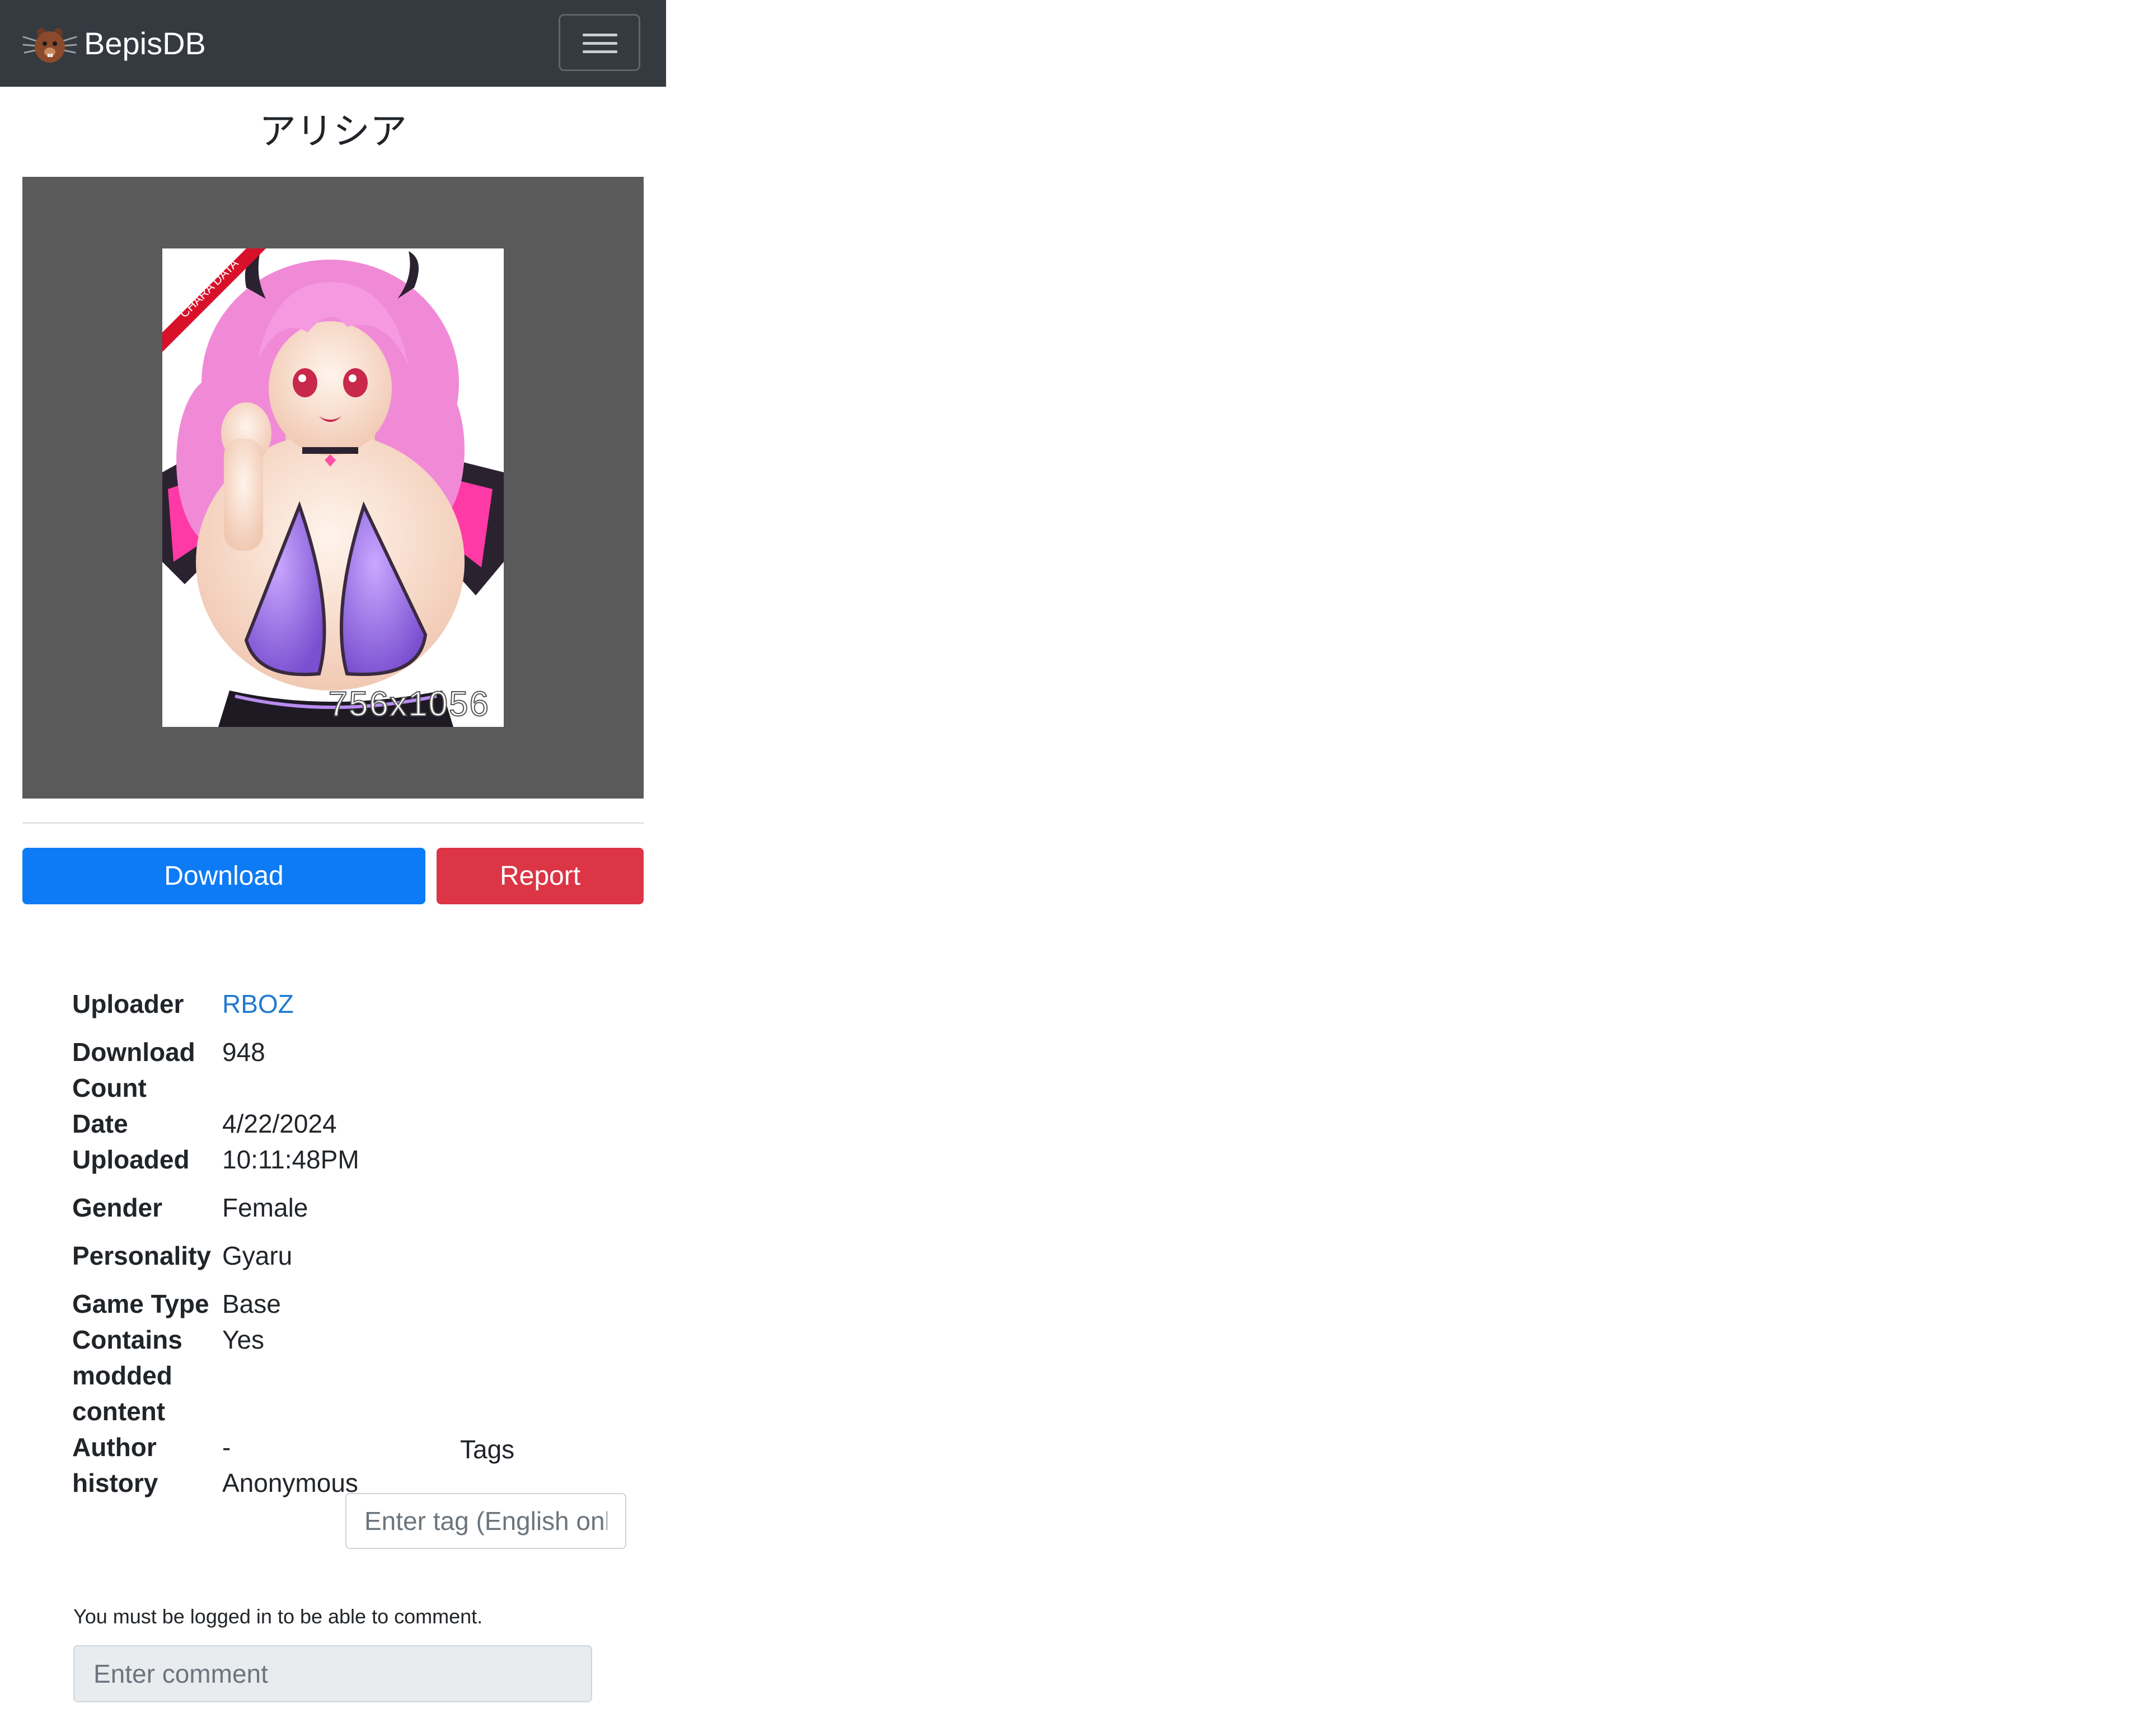 The width and height of the screenshot is (2156, 1709). Describe the element at coordinates (333, 44) in the screenshot. I see `navbar: BepisDB` at that location.